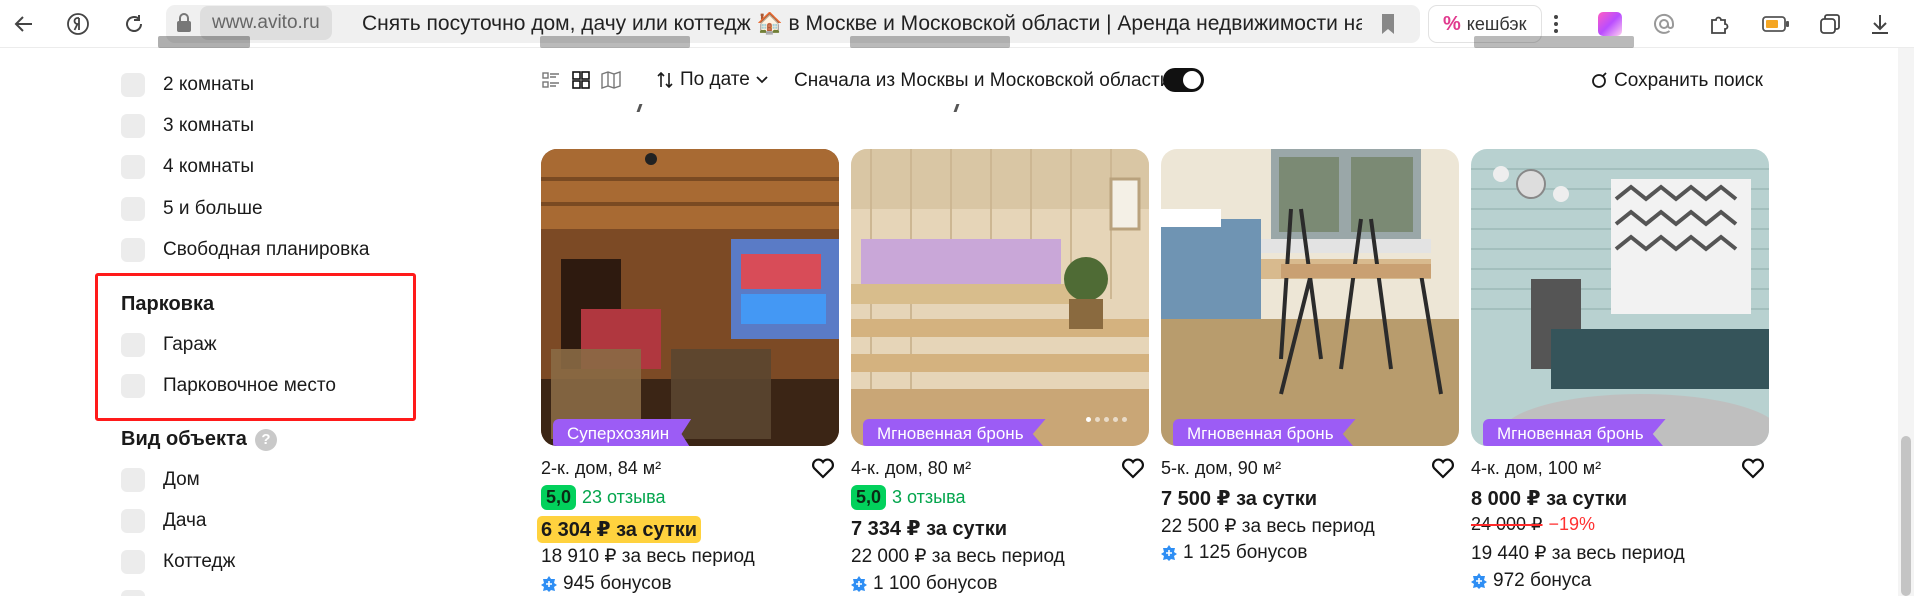 The height and width of the screenshot is (596, 1914). I want to click on at-sign-icon, so click(1664, 24).